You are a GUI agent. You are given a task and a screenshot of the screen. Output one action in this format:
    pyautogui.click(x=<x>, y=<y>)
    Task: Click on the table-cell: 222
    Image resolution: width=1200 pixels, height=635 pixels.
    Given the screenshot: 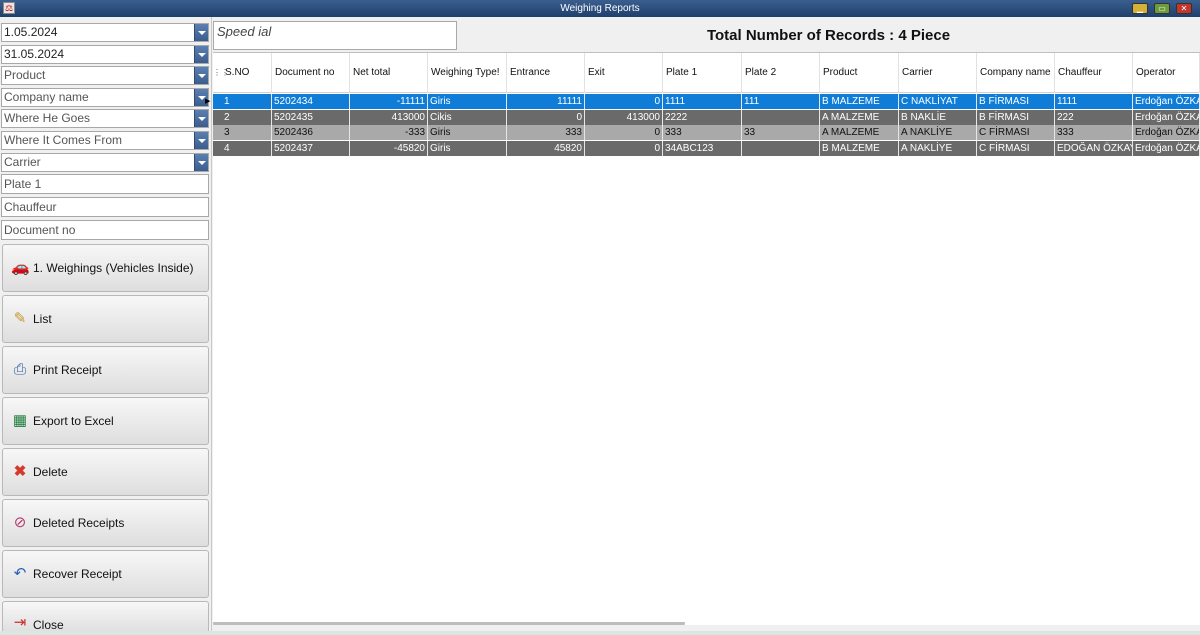 What is the action you would take?
    pyautogui.click(x=1094, y=117)
    